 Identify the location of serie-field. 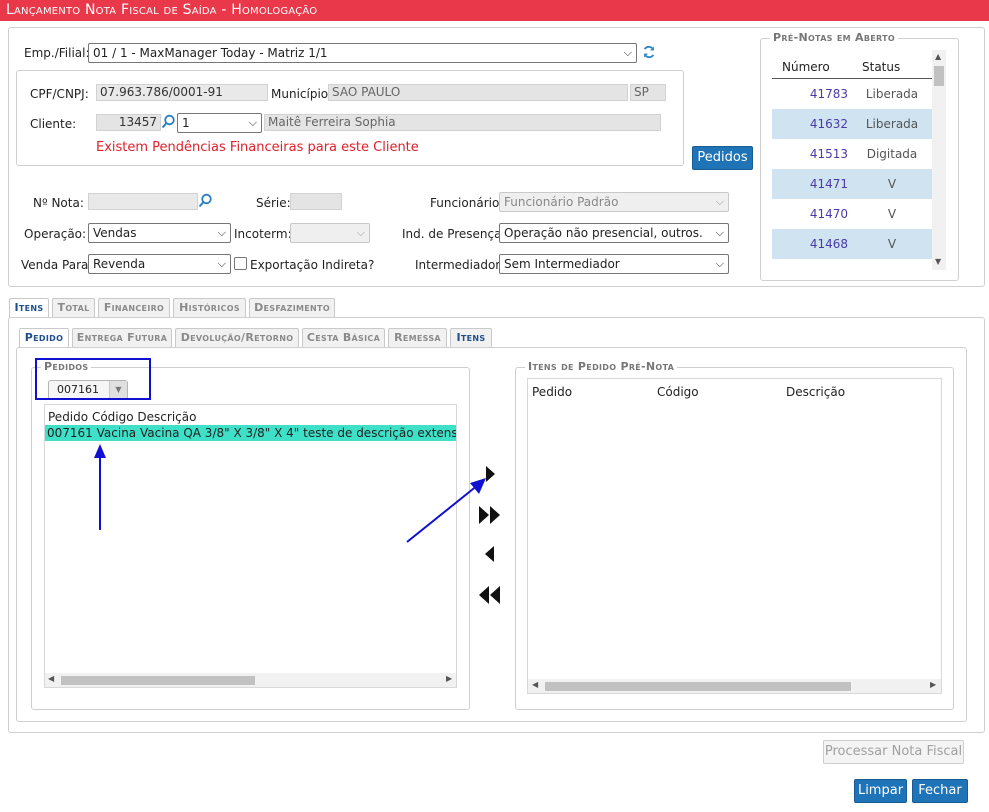
(316, 201).